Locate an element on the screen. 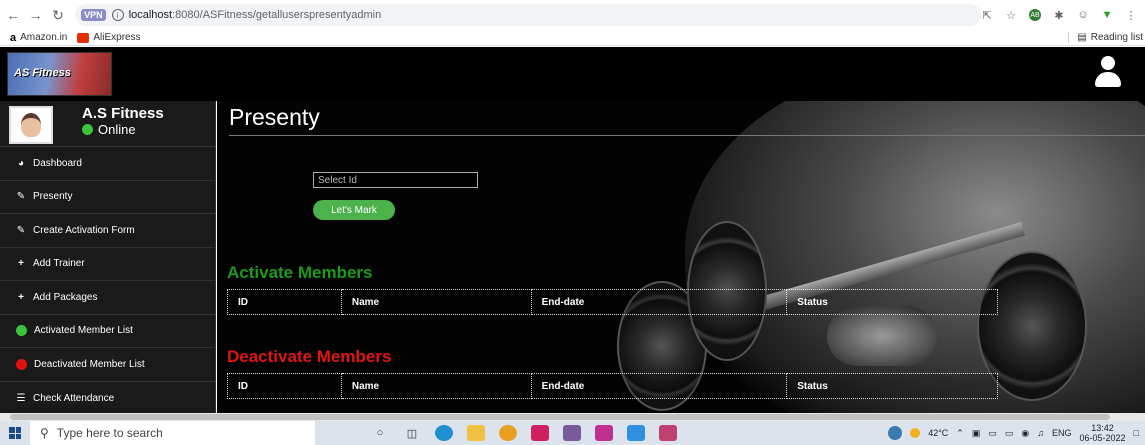 The height and width of the screenshot is (445, 1145). task-view-icon: ◫ is located at coordinates (412, 433).